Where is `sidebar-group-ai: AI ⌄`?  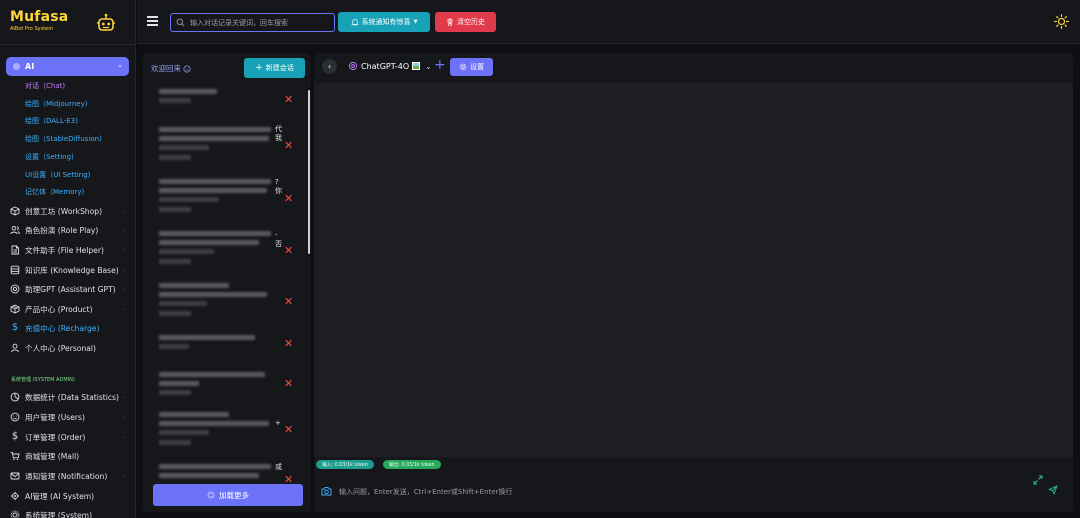
sidebar-group-ai: AI ⌄ is located at coordinates (67, 66).